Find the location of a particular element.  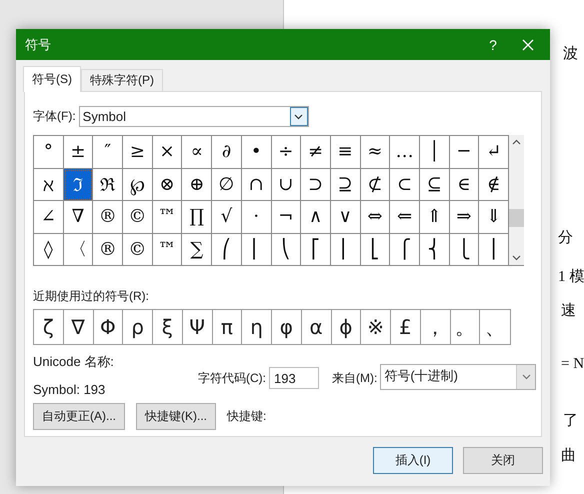

close-button: 关闭 is located at coordinates (503, 460).